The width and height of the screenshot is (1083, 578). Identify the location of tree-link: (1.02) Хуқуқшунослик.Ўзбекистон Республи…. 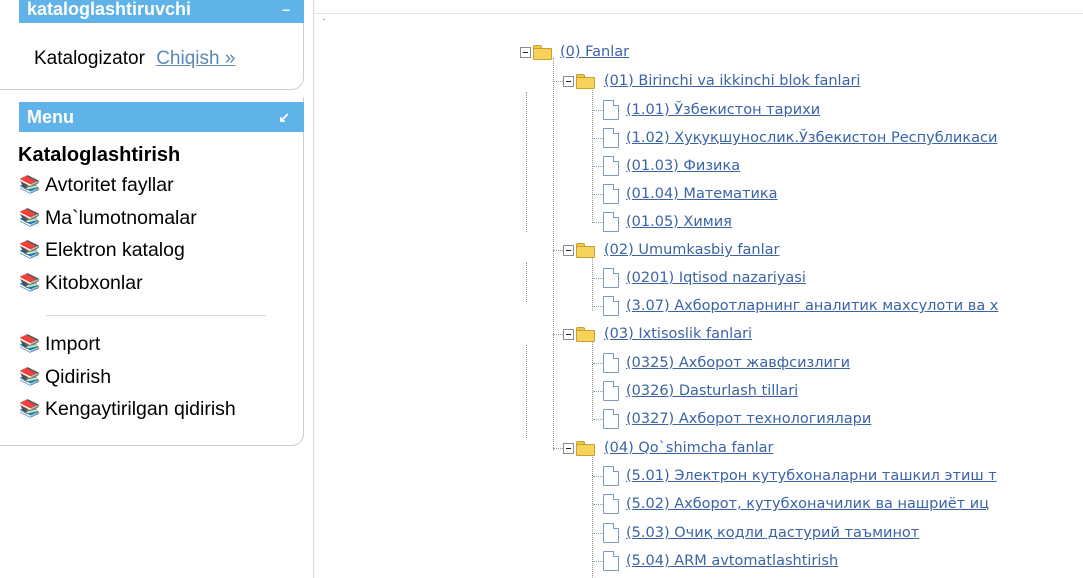
(811, 138).